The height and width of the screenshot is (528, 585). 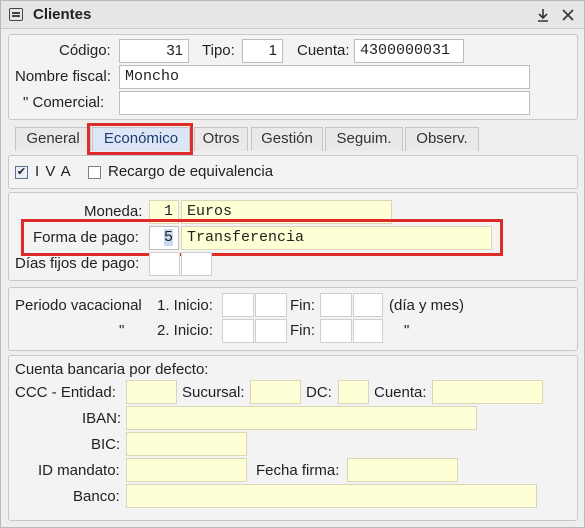 What do you see at coordinates (186, 470) in the screenshot?
I see `id-mandato-field` at bounding box center [186, 470].